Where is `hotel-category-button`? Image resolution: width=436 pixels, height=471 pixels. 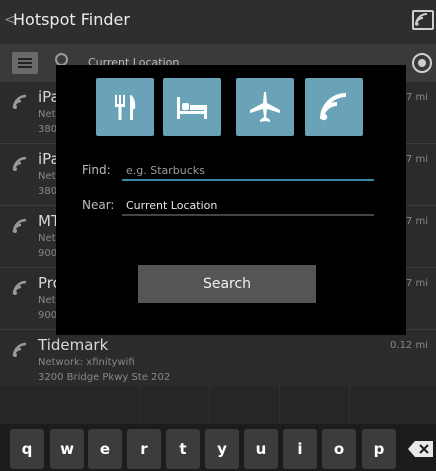
hotel-category-button is located at coordinates (192, 107).